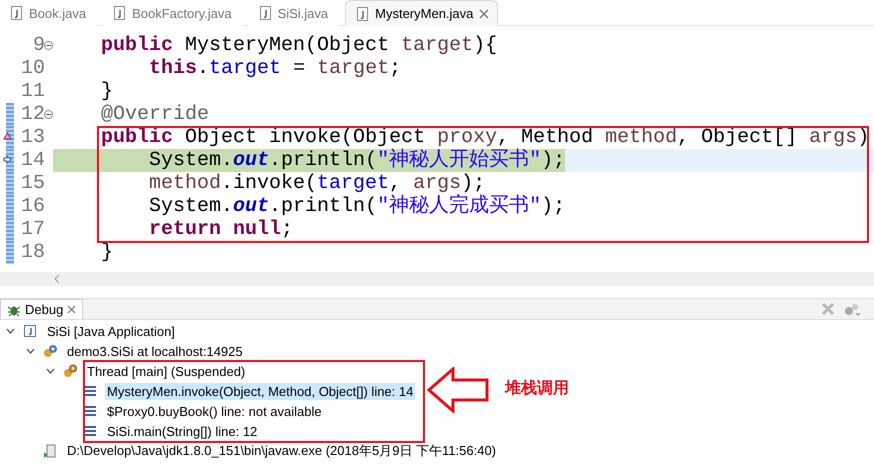  What do you see at coordinates (32, 206) in the screenshot?
I see `line-number: 16` at bounding box center [32, 206].